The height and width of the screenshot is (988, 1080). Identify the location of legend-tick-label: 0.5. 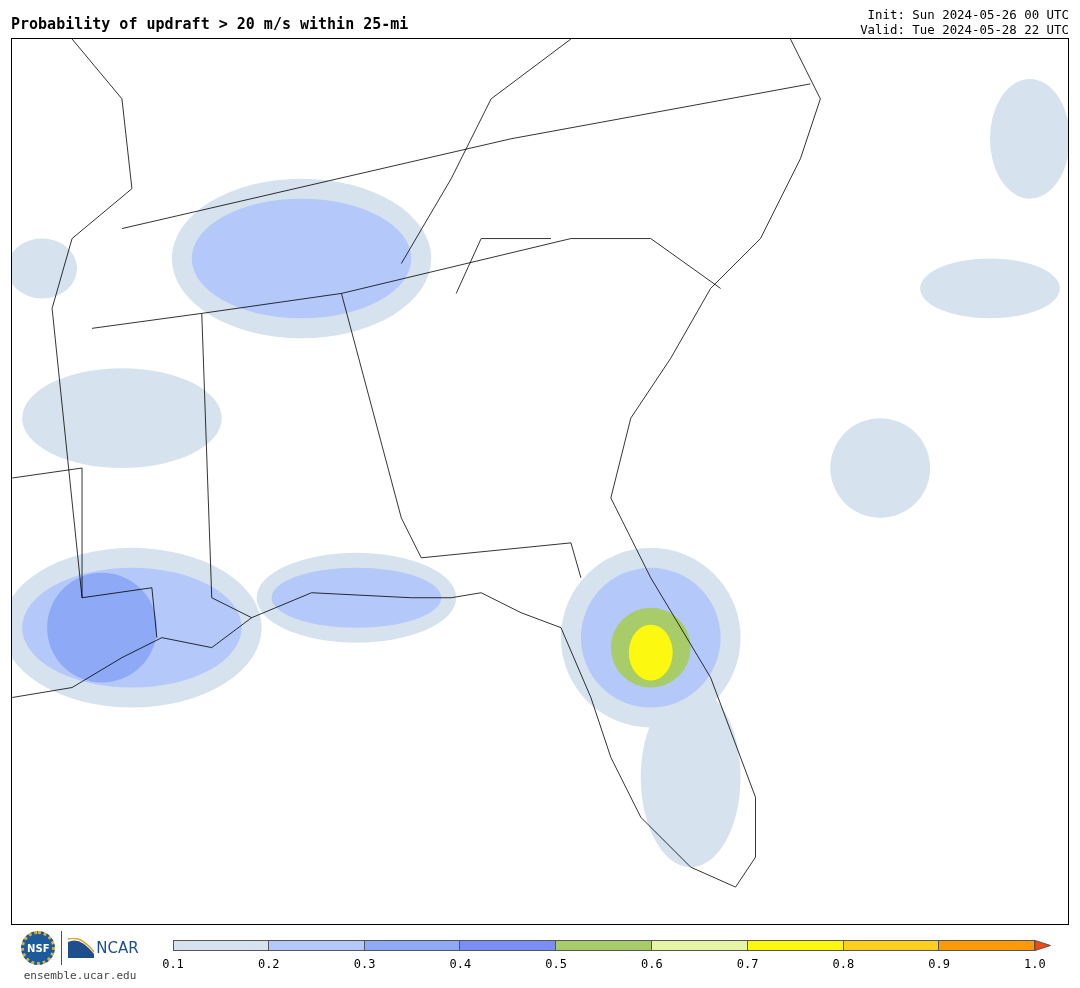
(556, 964).